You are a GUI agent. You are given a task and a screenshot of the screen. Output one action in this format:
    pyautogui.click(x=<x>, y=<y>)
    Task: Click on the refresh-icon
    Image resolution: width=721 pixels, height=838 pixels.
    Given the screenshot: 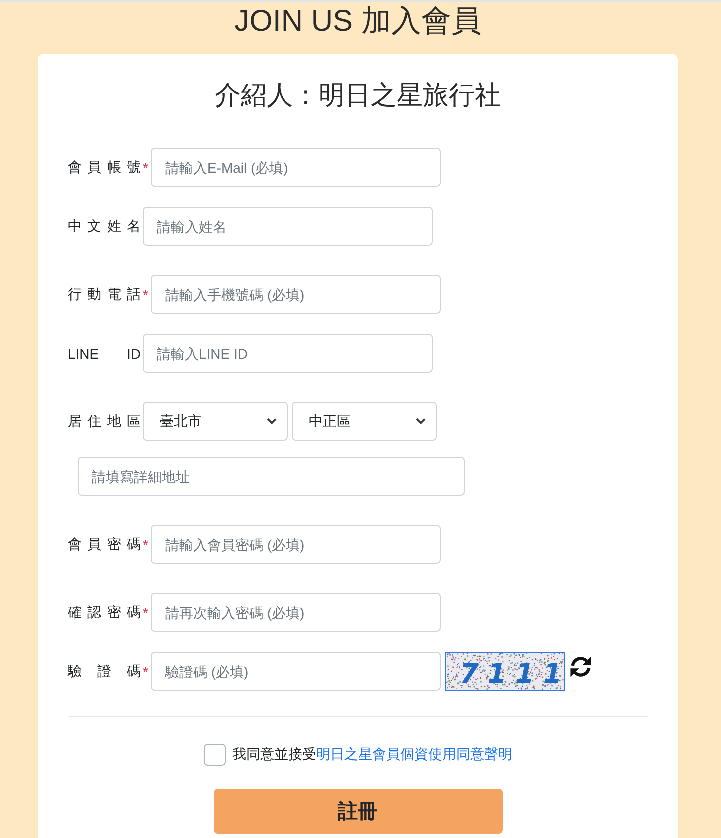 What is the action you would take?
    pyautogui.click(x=581, y=667)
    